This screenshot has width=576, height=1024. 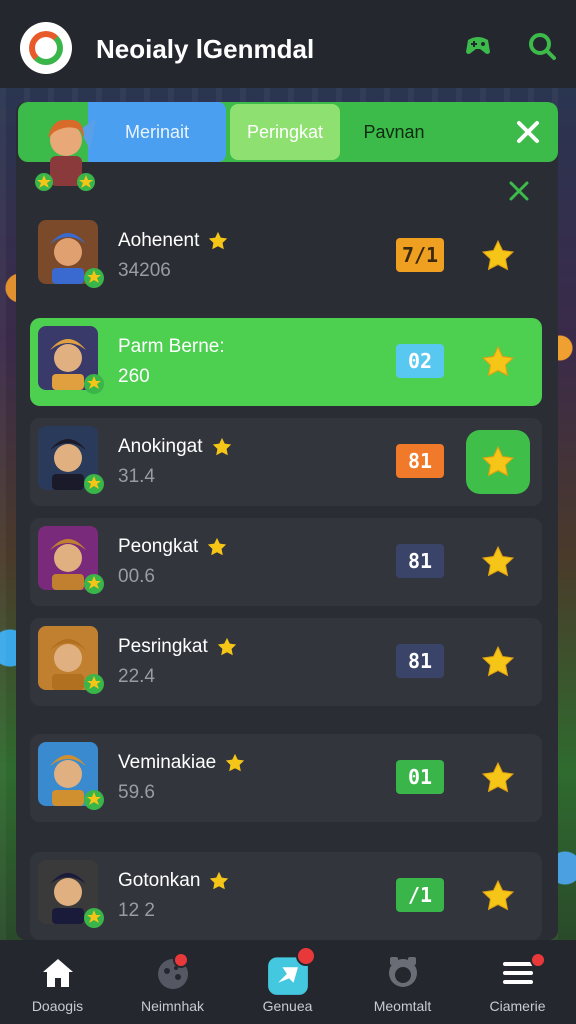 I want to click on nav-gamepad: Neimnhak, so click(x=172, y=982).